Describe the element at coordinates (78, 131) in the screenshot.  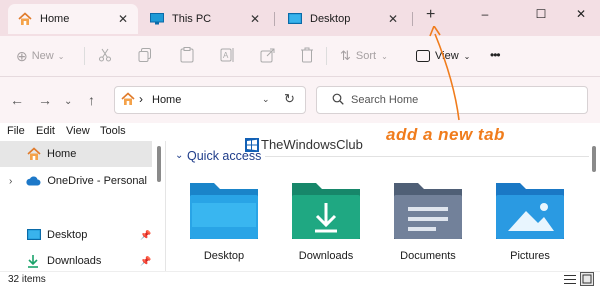
I see `menu-view: View` at that location.